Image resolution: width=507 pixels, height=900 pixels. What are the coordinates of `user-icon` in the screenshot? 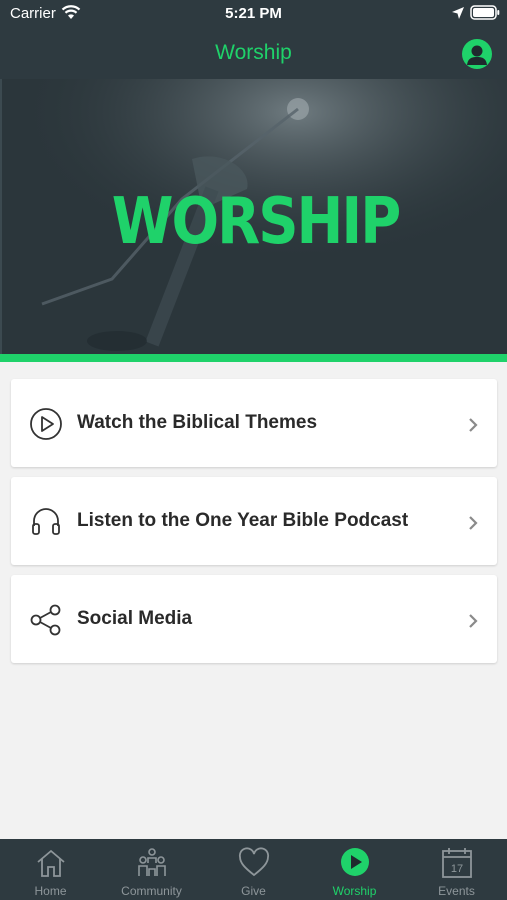 It's located at (477, 55).